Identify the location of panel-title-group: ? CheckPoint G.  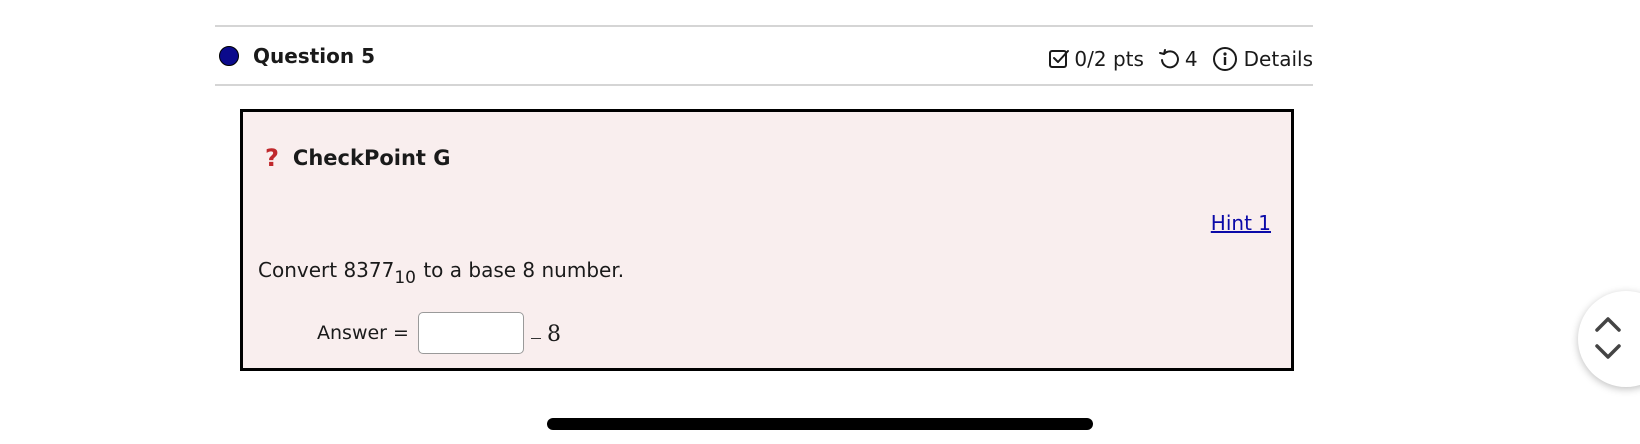
(358, 158).